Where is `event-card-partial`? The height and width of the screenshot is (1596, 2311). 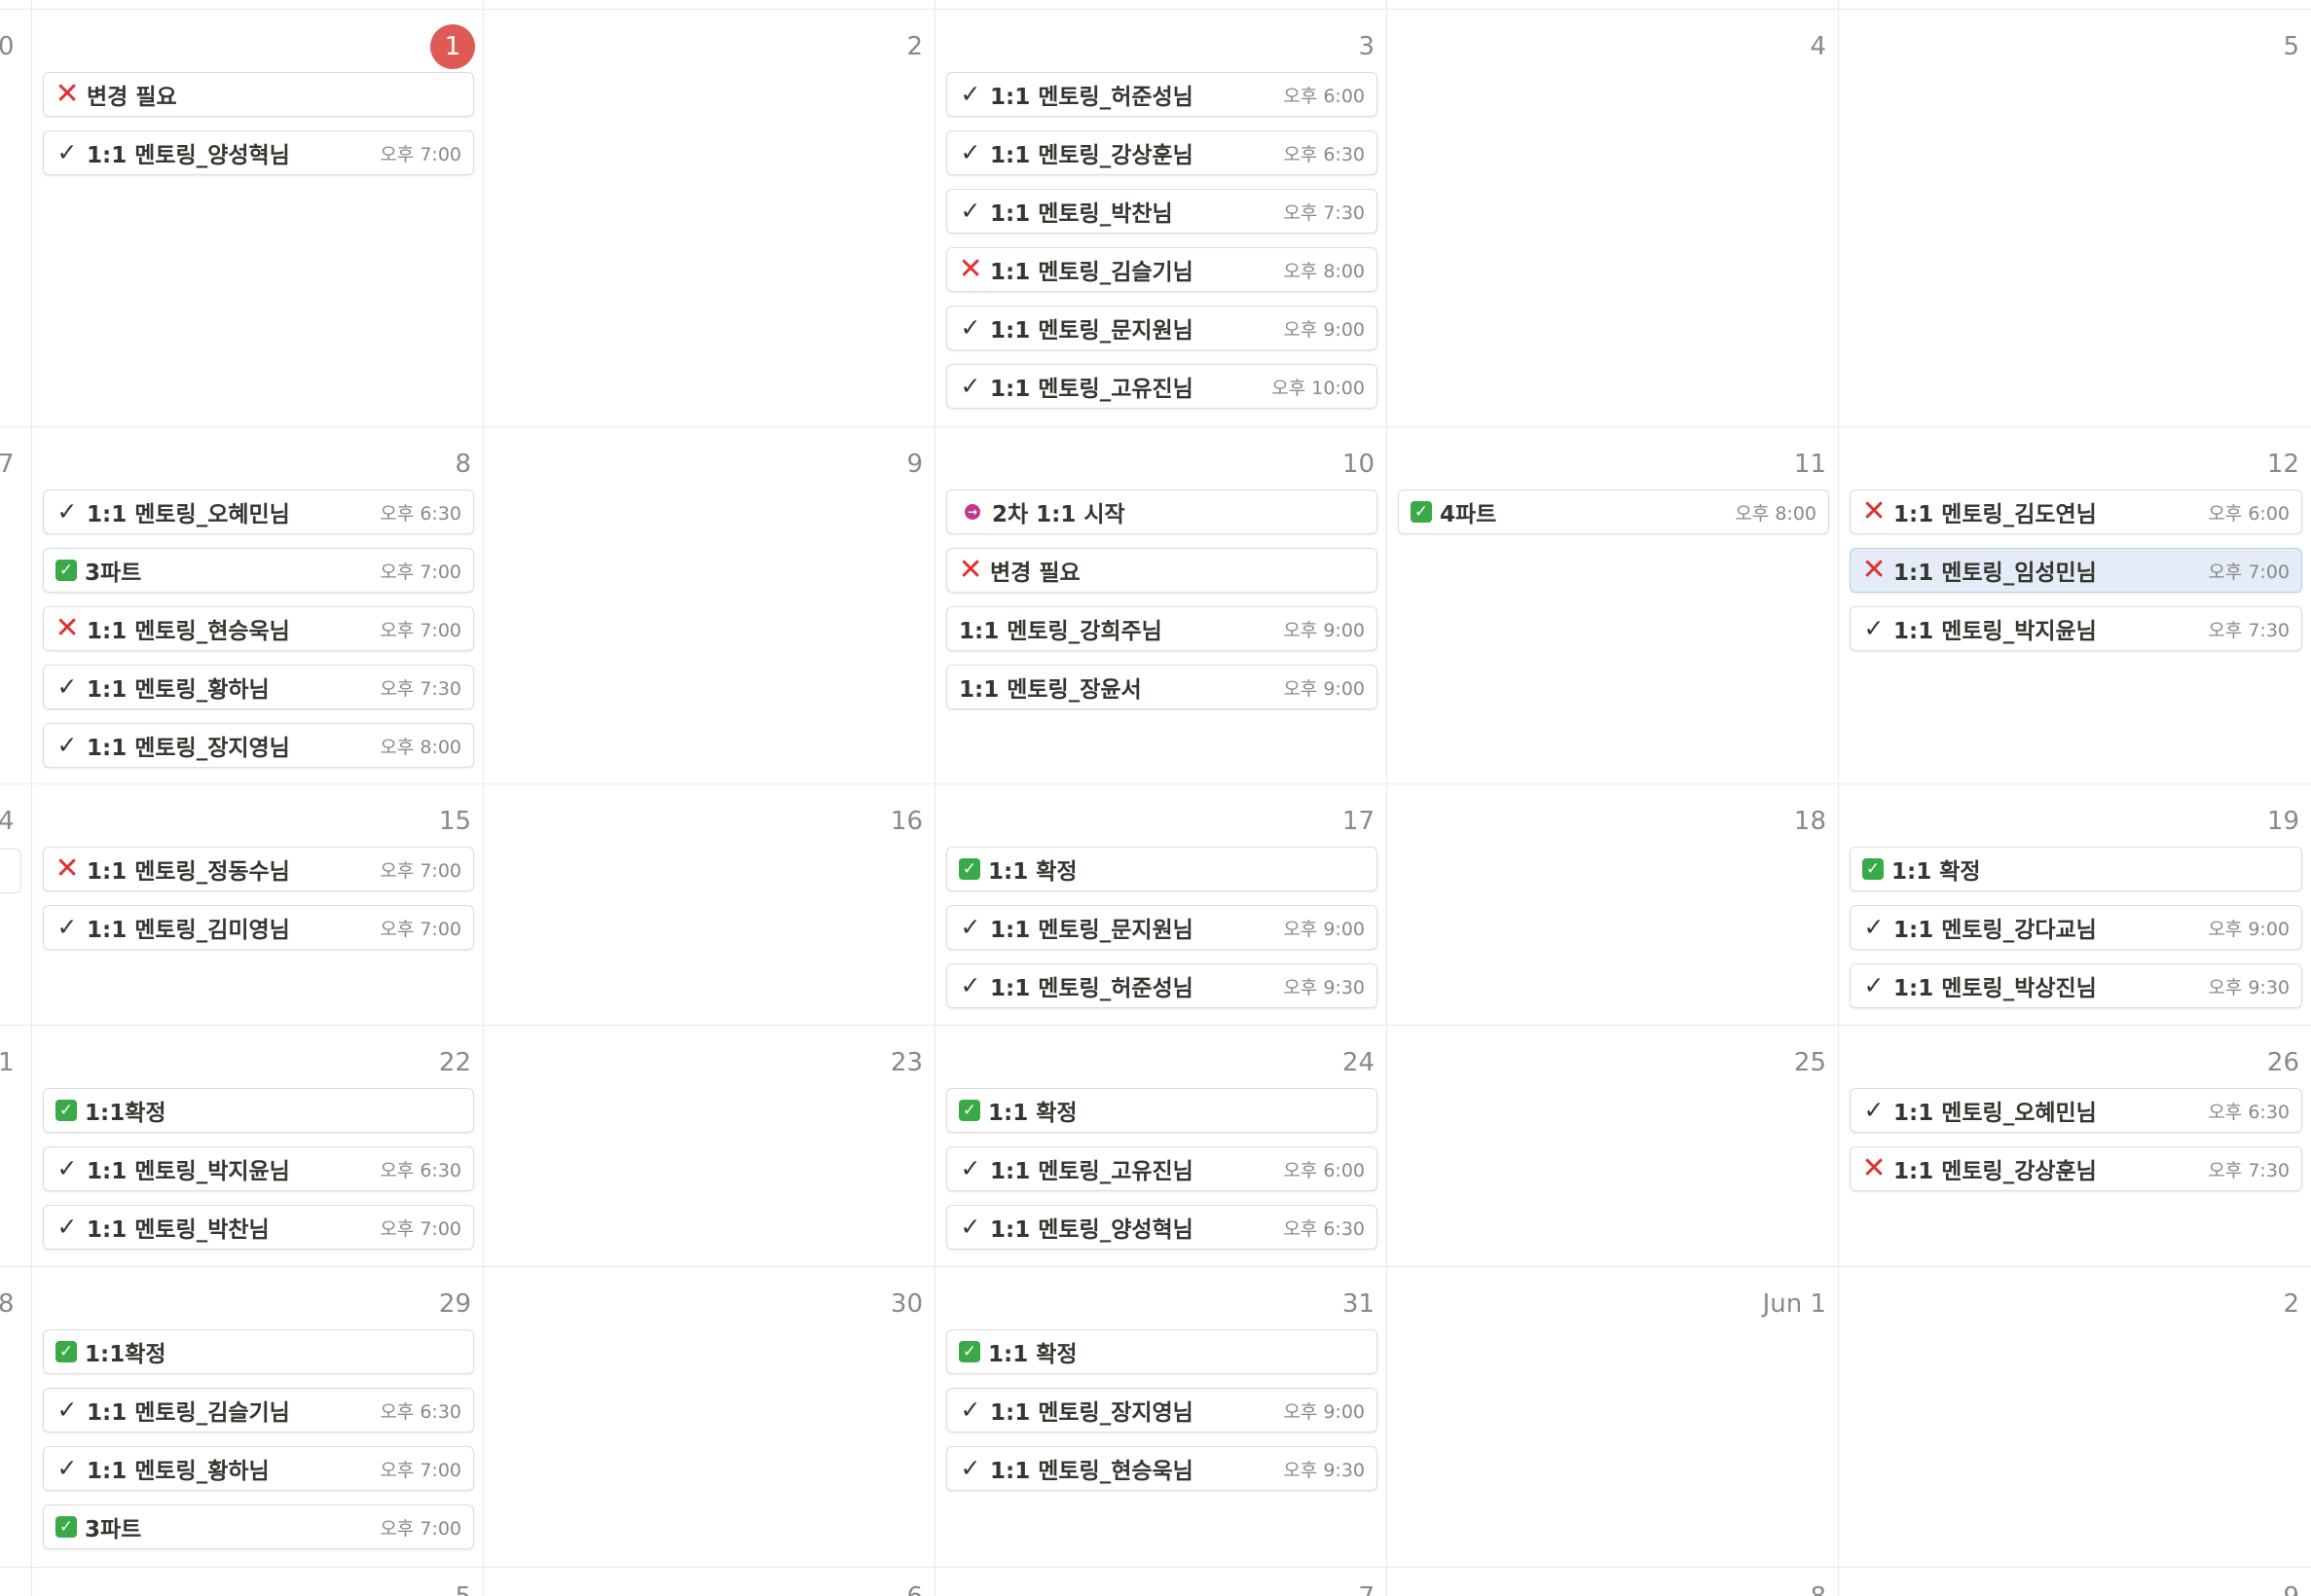
event-card-partial is located at coordinates (10, 871).